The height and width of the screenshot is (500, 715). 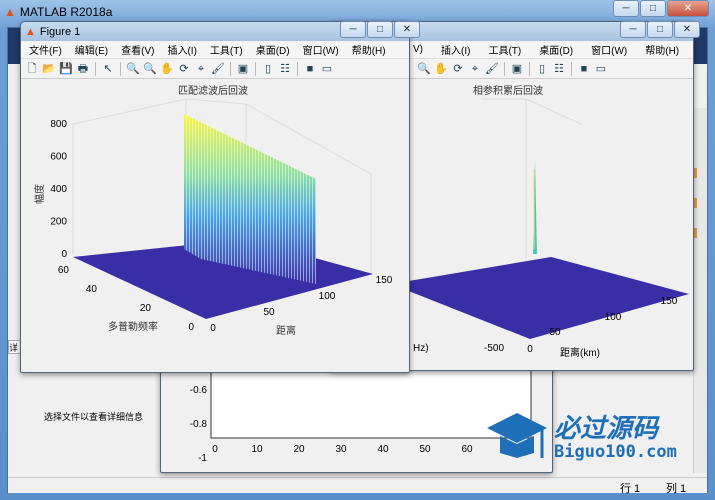 What do you see at coordinates (191, 327) in the screenshot?
I see `y-tick: 0` at bounding box center [191, 327].